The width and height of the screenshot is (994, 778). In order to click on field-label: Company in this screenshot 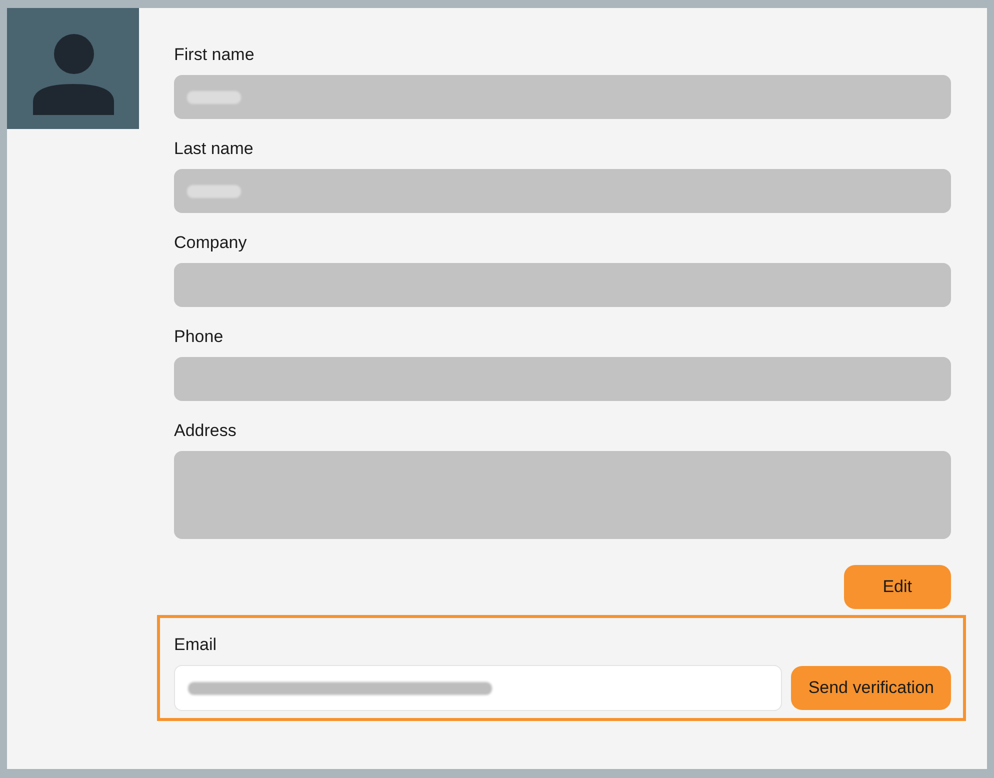, I will do `click(210, 243)`.